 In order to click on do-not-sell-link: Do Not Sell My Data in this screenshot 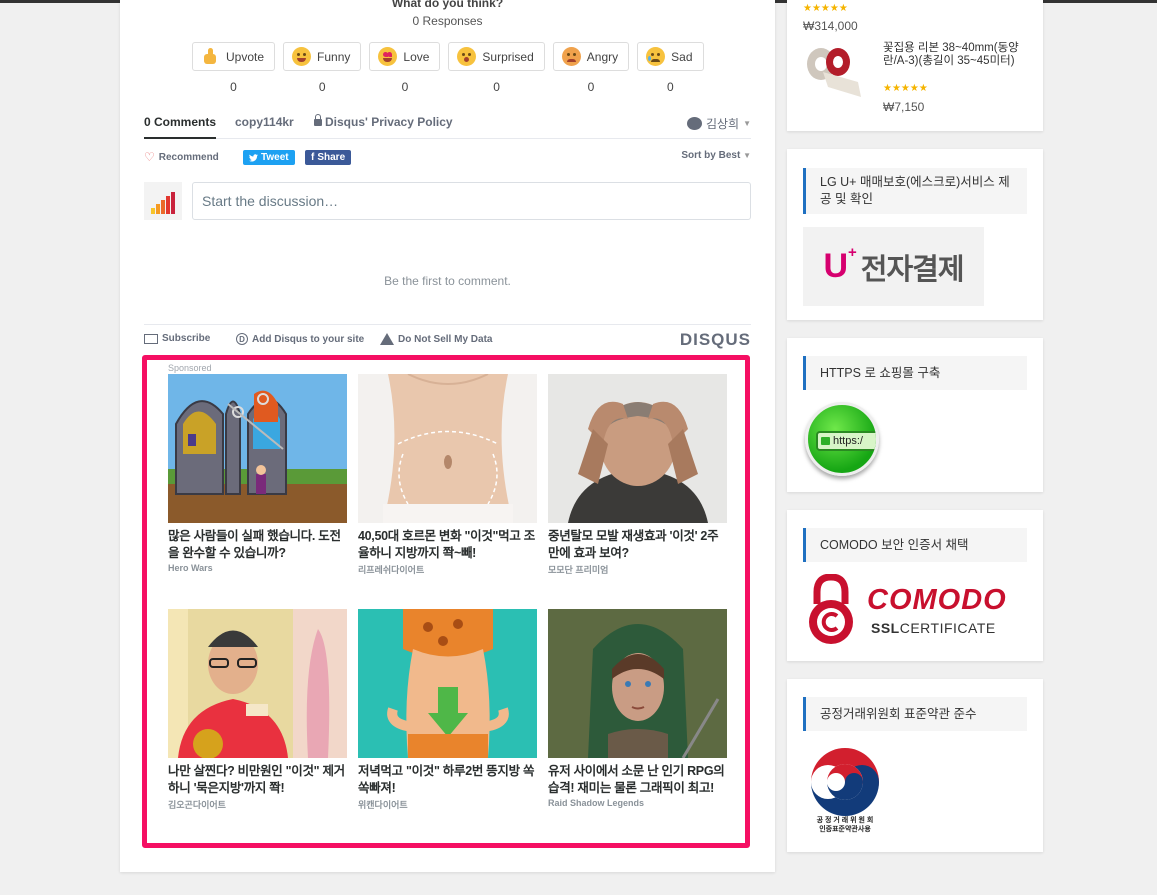, I will do `click(436, 339)`.